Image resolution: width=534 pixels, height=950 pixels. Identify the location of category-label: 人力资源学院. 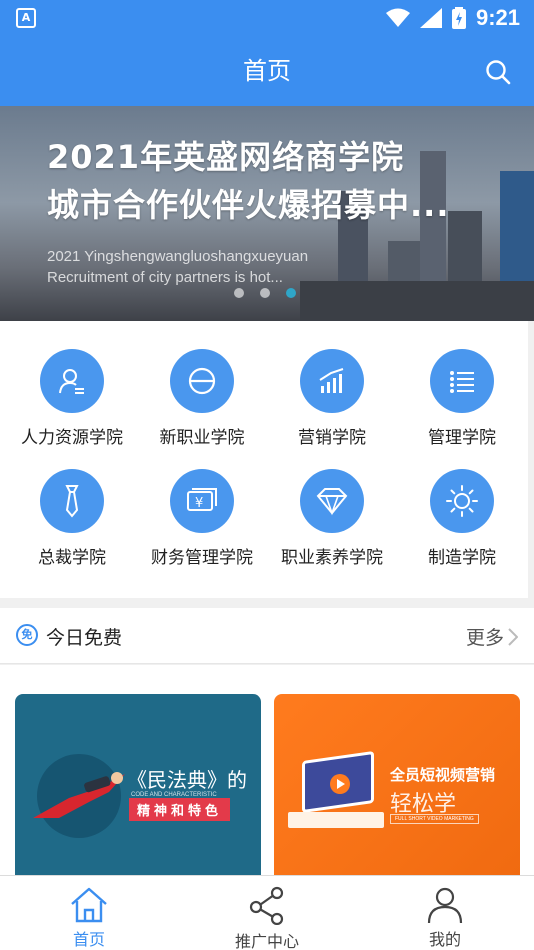
(72, 438).